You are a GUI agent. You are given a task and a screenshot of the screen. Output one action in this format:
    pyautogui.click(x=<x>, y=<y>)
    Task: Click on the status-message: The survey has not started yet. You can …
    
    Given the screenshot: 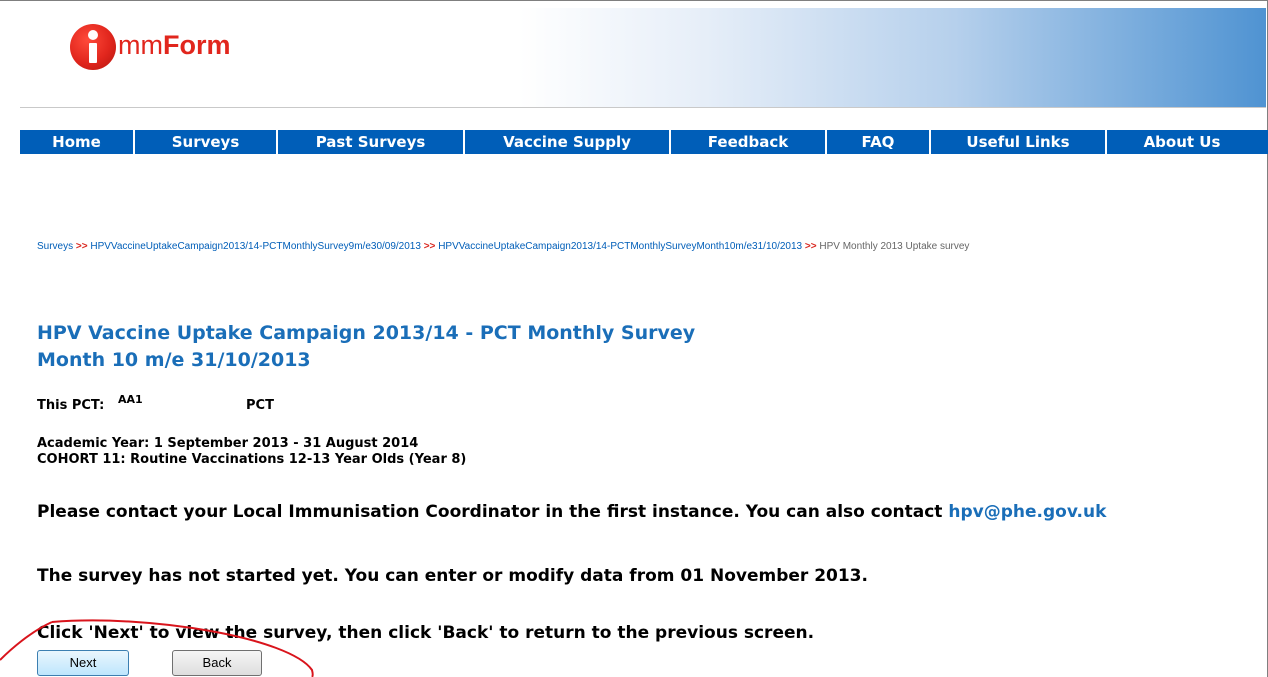 What is the action you would take?
    pyautogui.click(x=452, y=576)
    